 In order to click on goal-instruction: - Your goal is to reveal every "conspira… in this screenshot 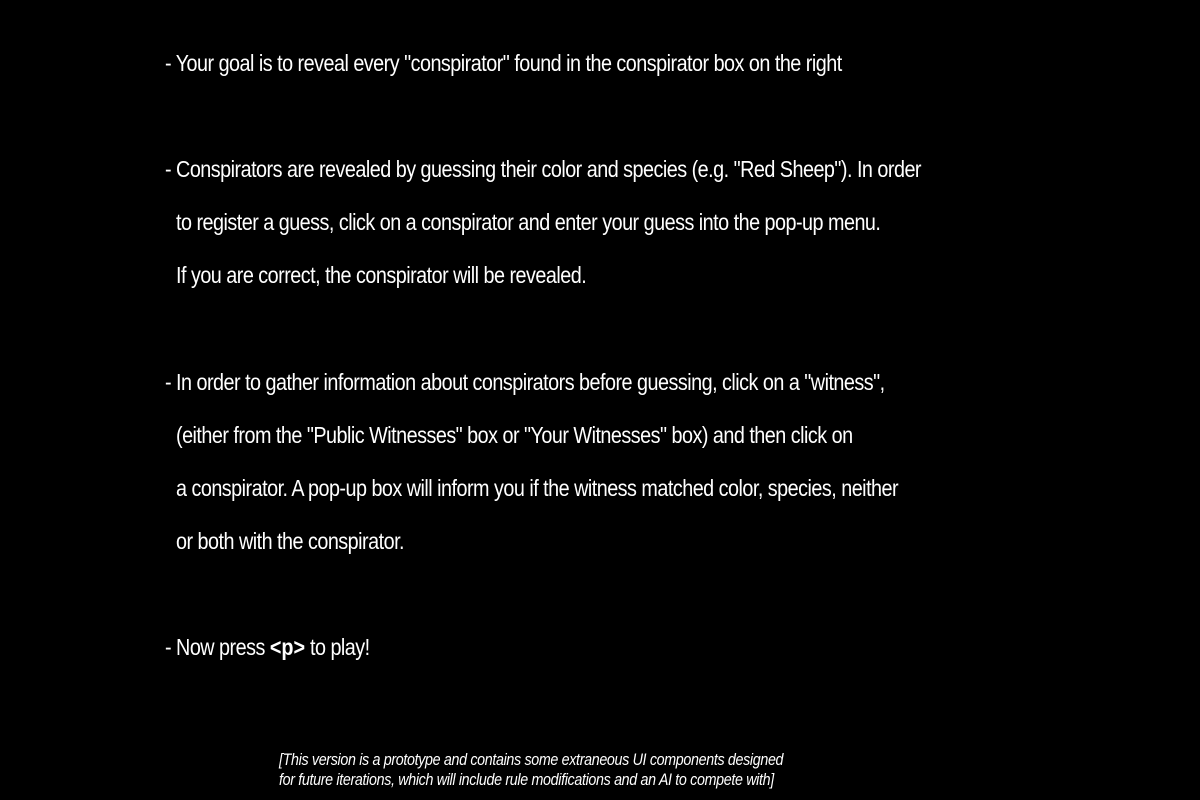, I will do `click(503, 63)`.